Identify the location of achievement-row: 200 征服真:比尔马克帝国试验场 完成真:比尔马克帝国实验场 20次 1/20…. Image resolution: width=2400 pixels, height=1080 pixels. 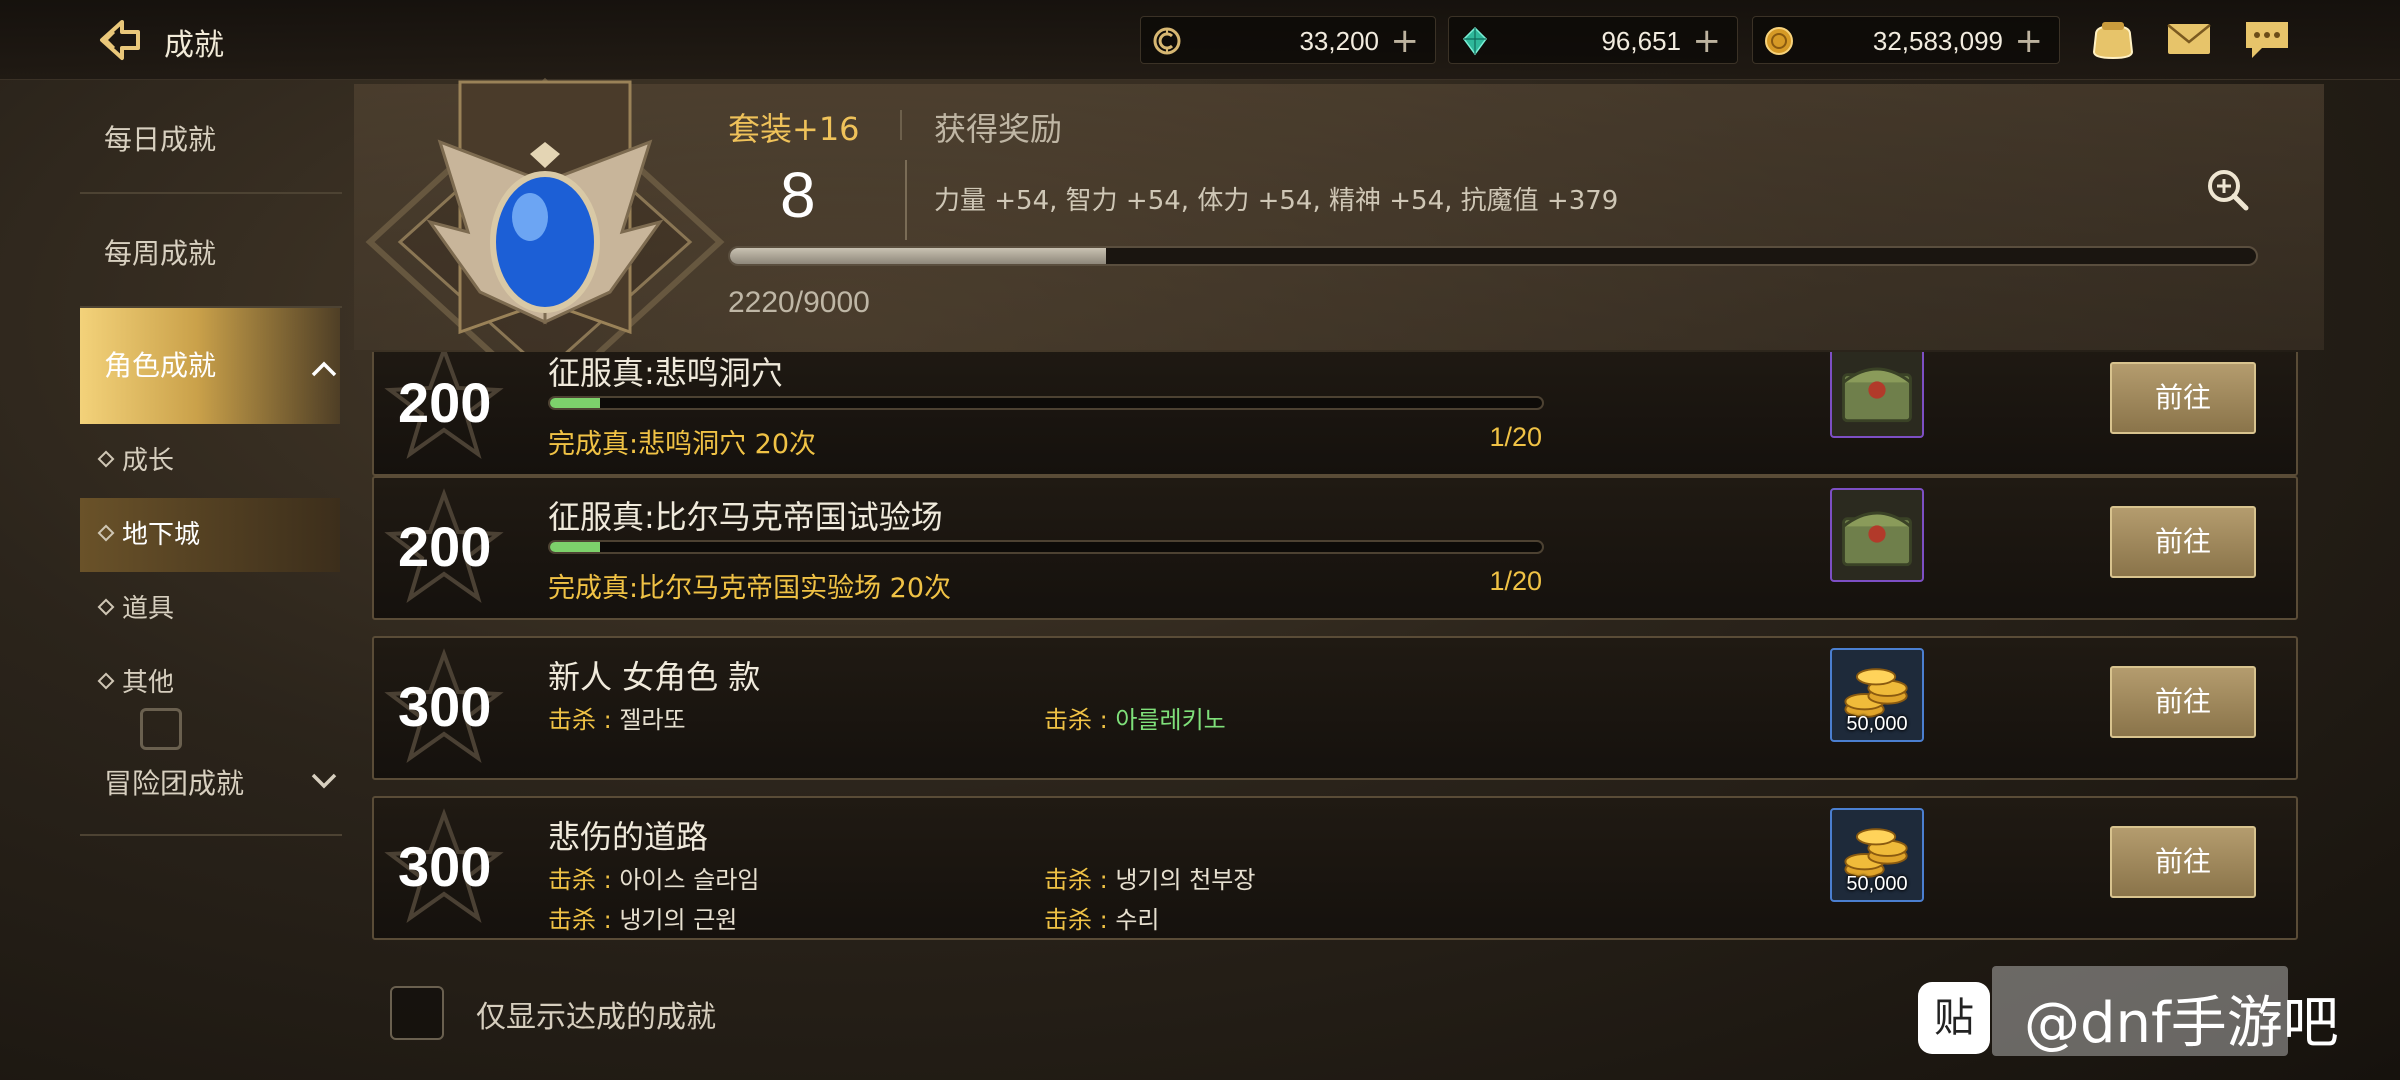
(1335, 548).